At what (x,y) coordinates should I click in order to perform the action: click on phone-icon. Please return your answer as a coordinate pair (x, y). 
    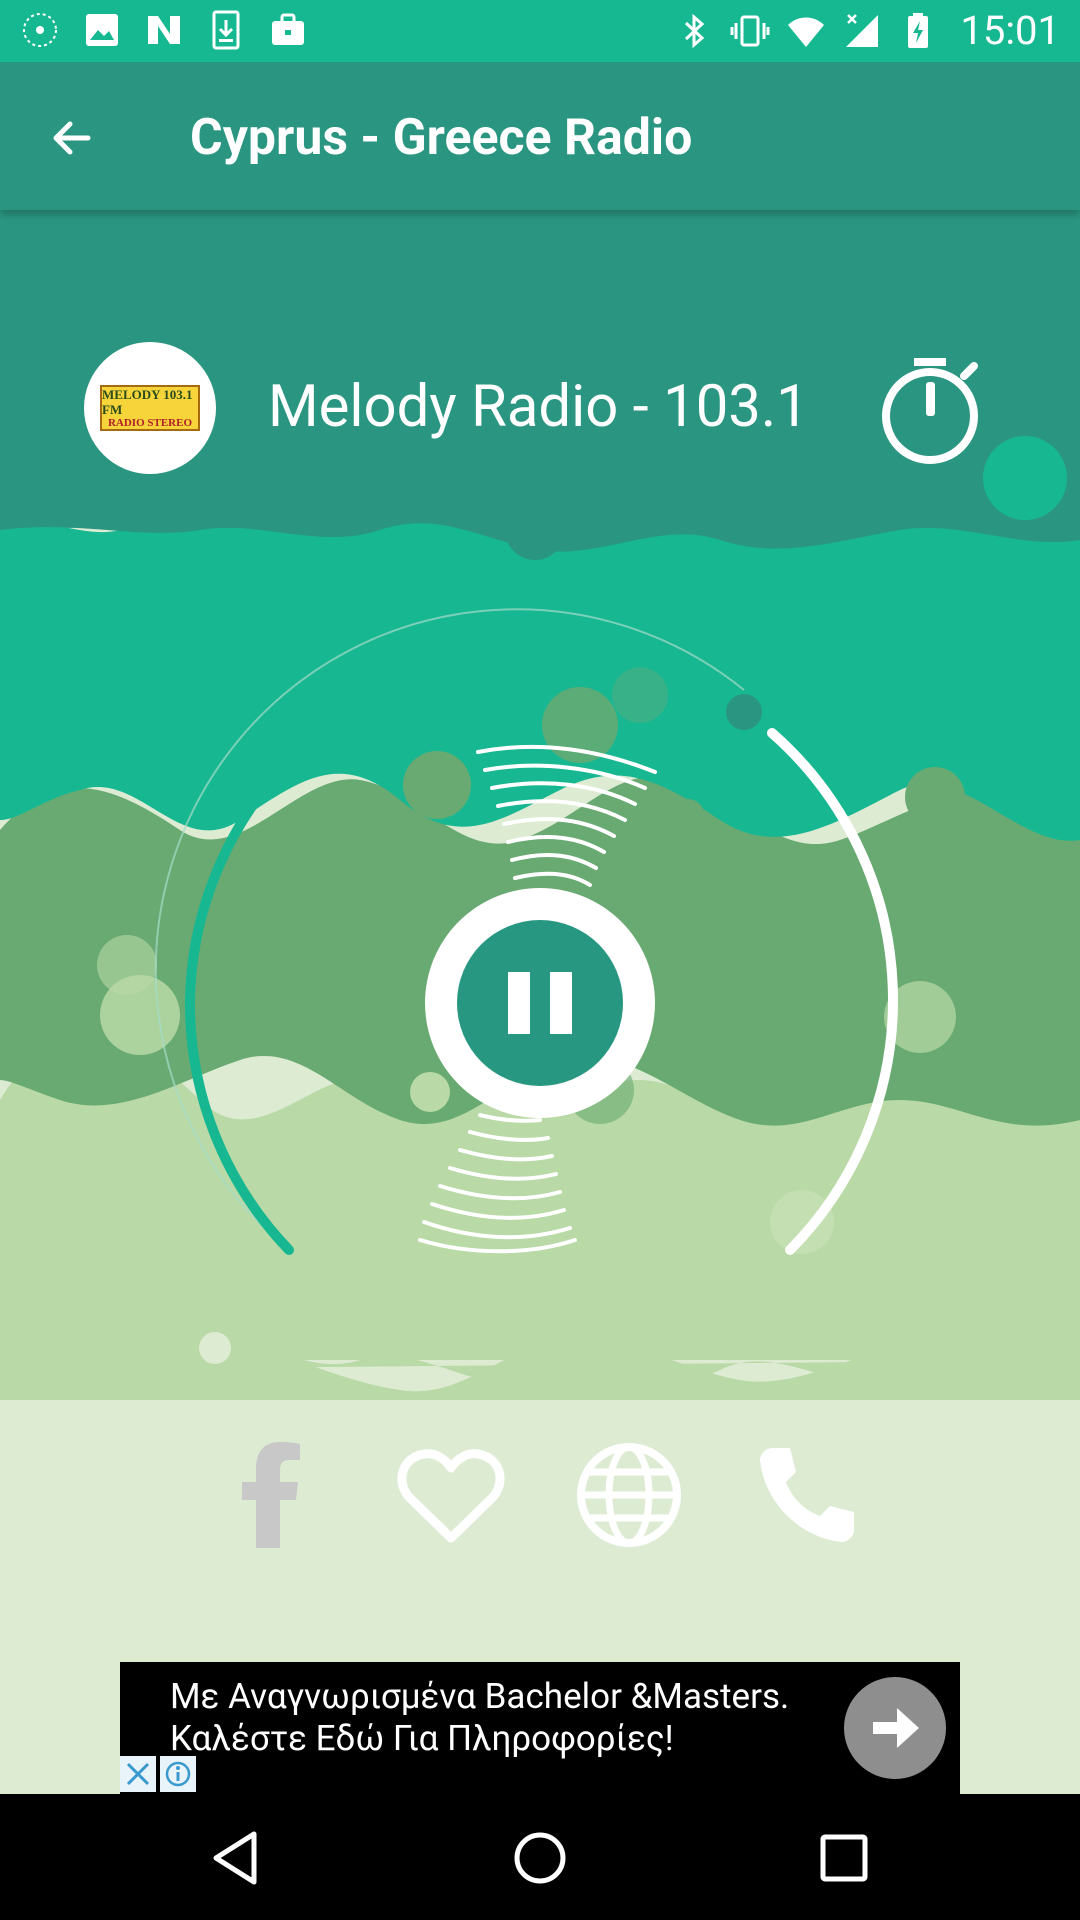
    Looking at the image, I should click on (807, 1495).